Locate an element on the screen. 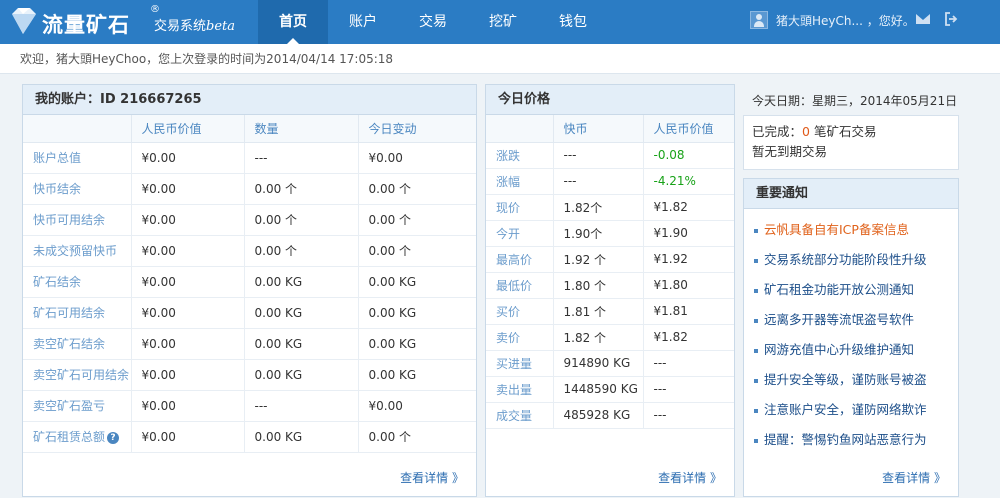  account-quantity: 0.00 个 is located at coordinates (301, 251).